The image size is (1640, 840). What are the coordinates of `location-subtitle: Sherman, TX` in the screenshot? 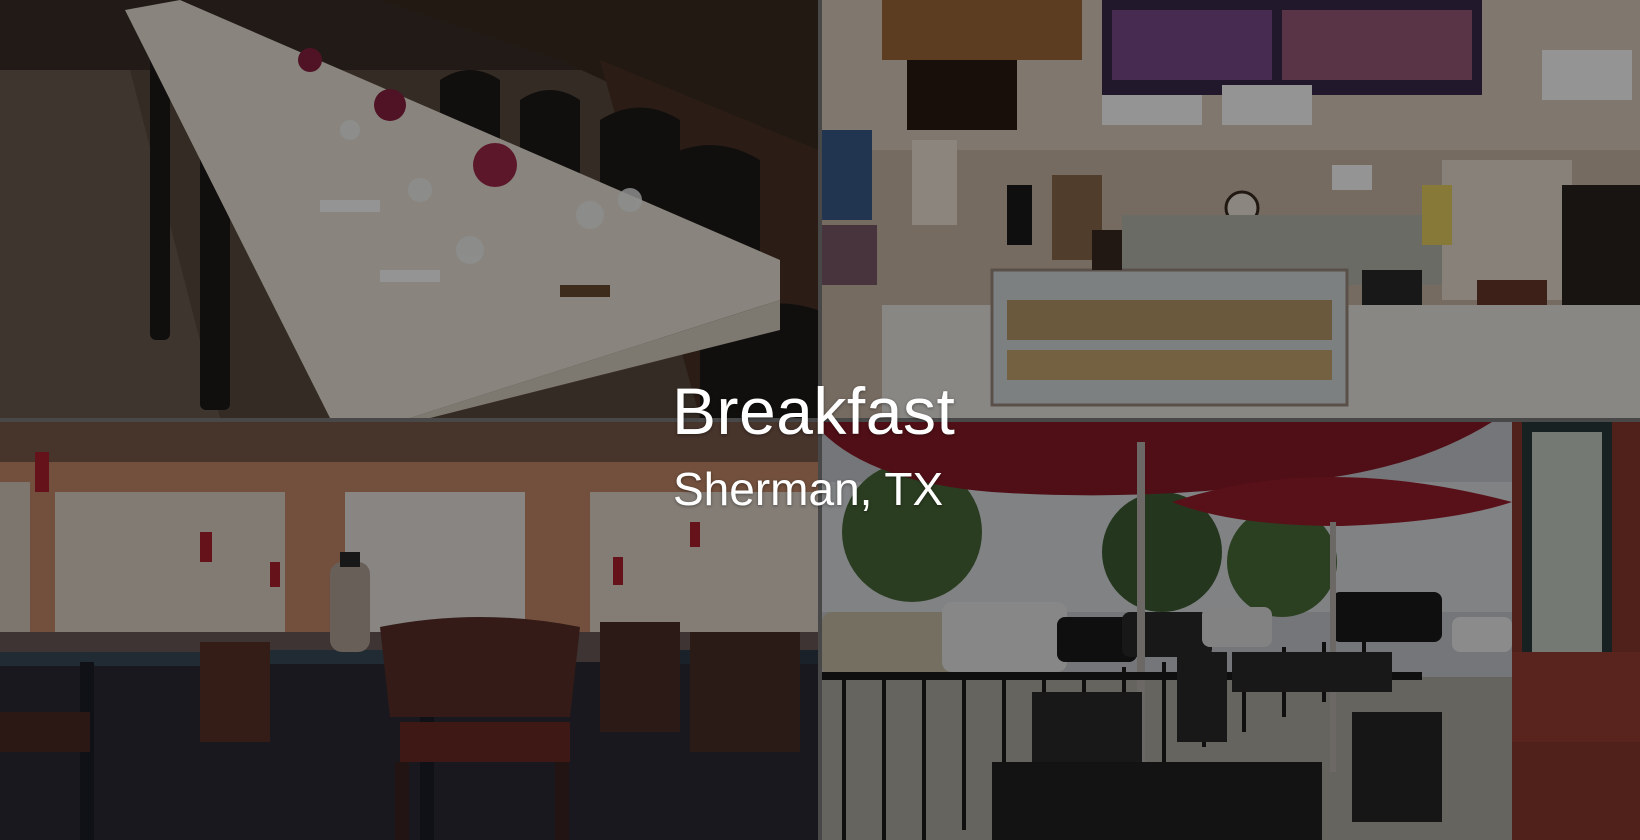 It's located at (808, 489).